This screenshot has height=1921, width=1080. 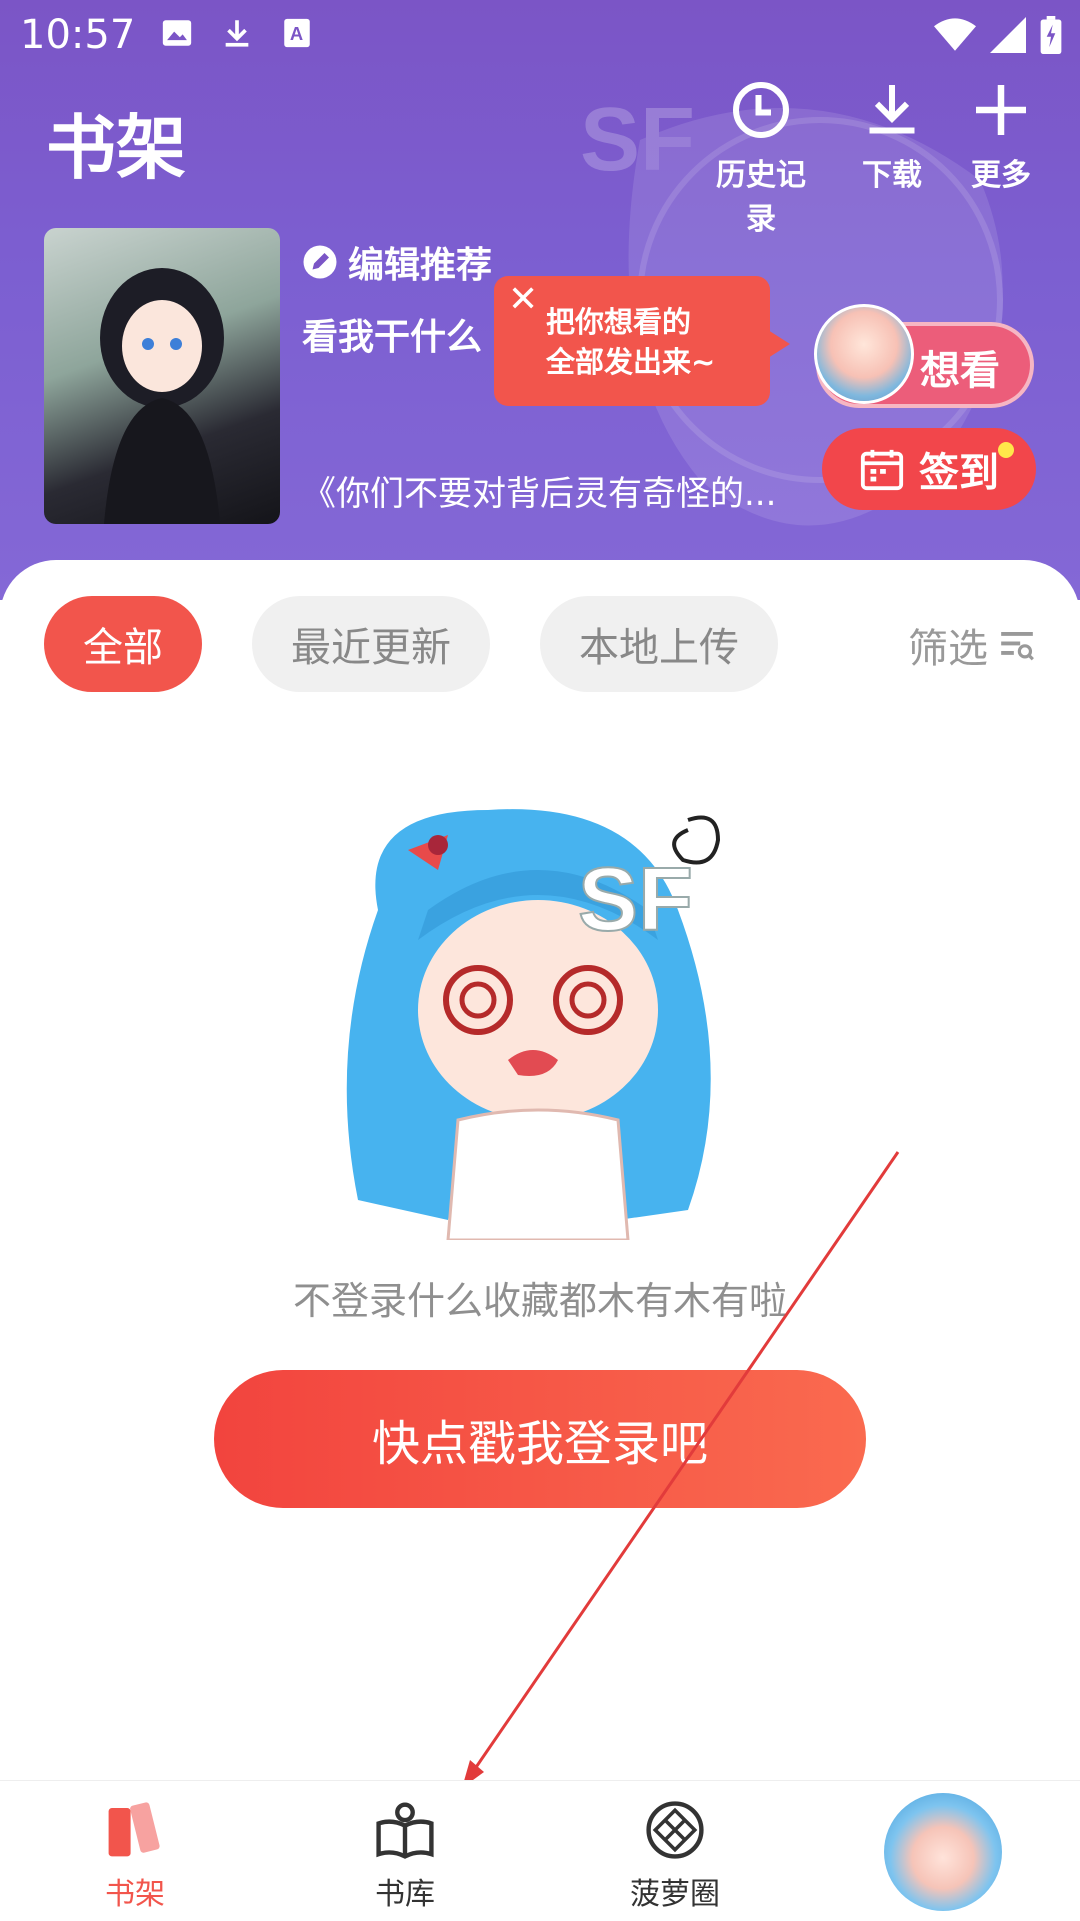 What do you see at coordinates (123, 644) in the screenshot?
I see `tab-all: 全部` at bounding box center [123, 644].